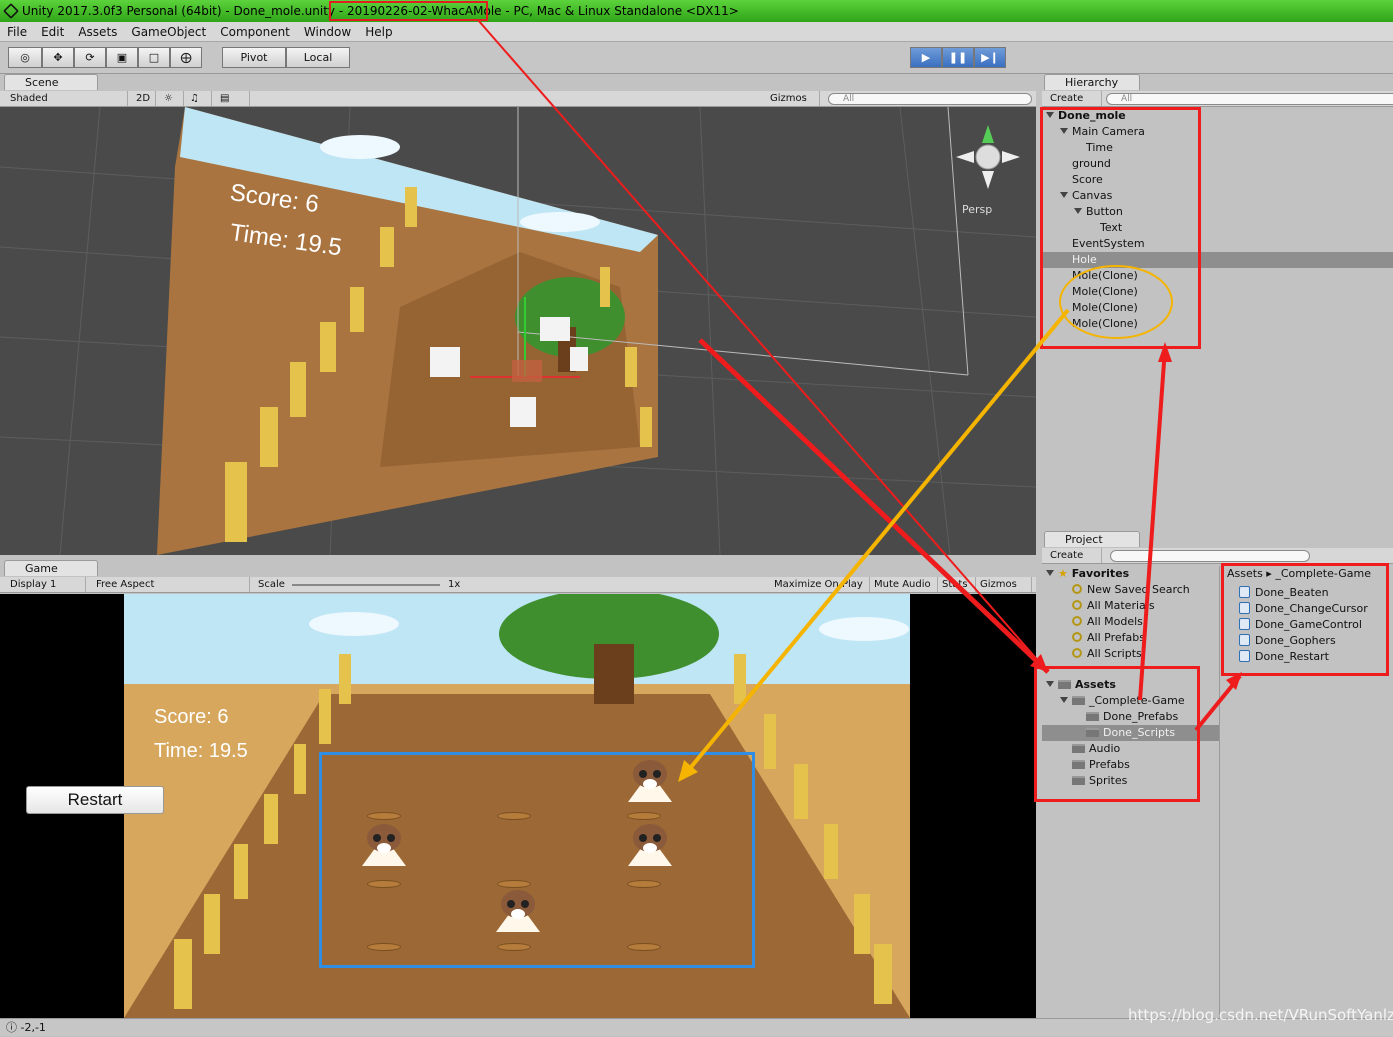 This screenshot has height=1037, width=1393. What do you see at coordinates (930, 99) in the screenshot?
I see `scene-search-input: All` at bounding box center [930, 99].